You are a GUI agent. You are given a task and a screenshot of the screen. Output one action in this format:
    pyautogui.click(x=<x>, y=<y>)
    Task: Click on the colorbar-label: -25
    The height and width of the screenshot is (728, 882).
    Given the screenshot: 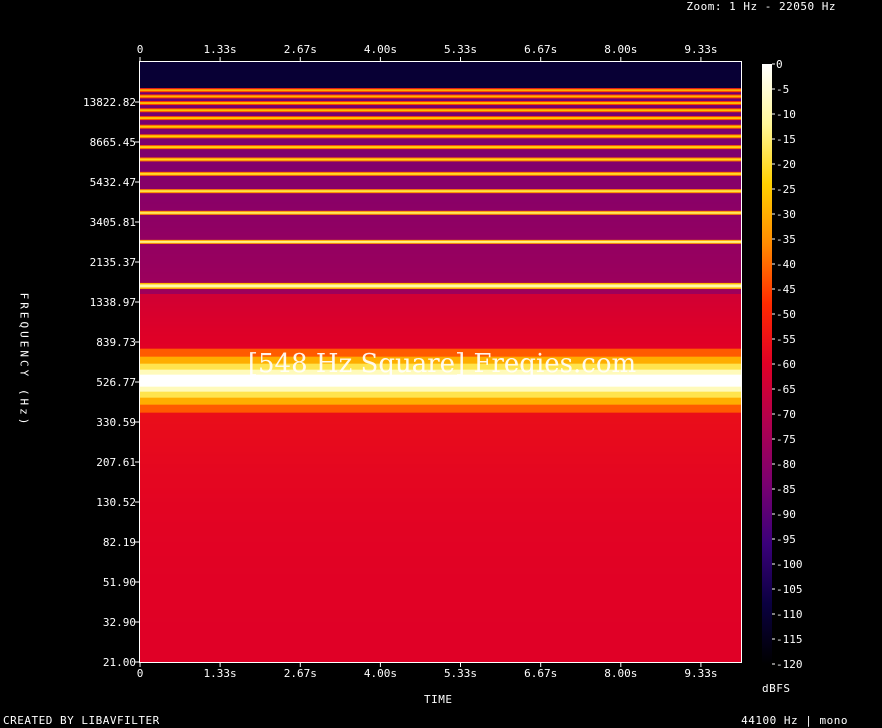 What is the action you would take?
    pyautogui.click(x=786, y=189)
    